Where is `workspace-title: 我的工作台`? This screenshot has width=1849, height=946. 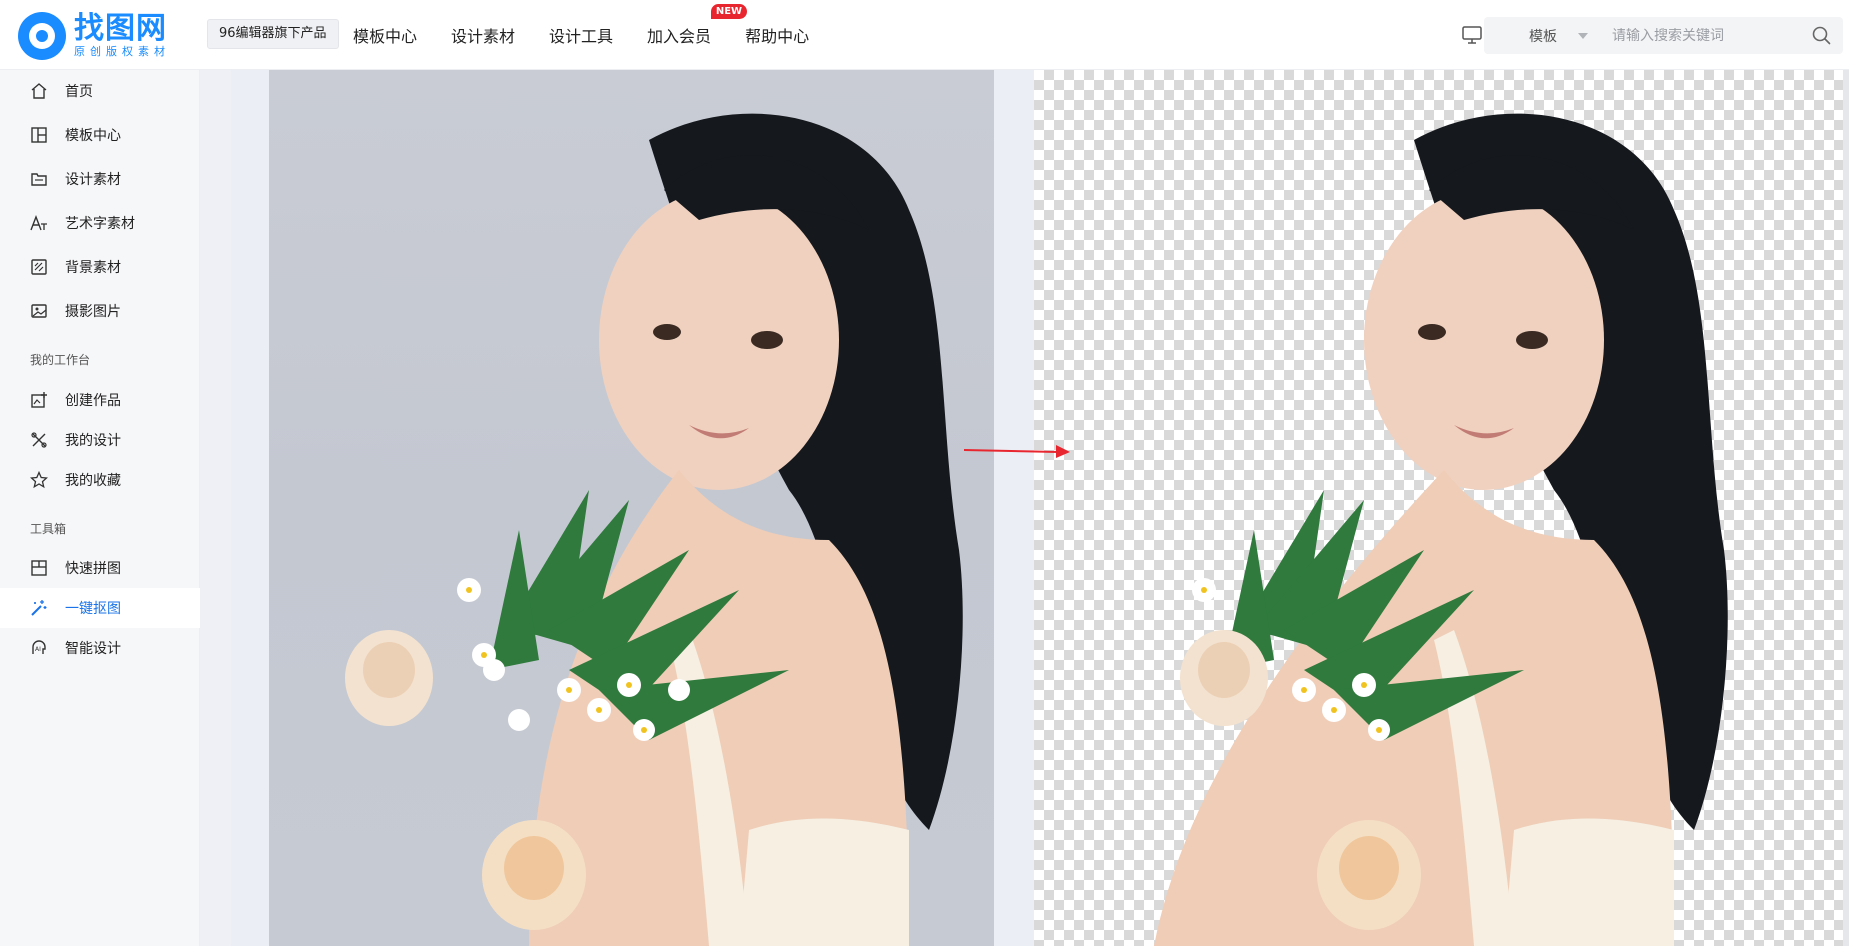 workspace-title: 我的工作台 is located at coordinates (60, 360).